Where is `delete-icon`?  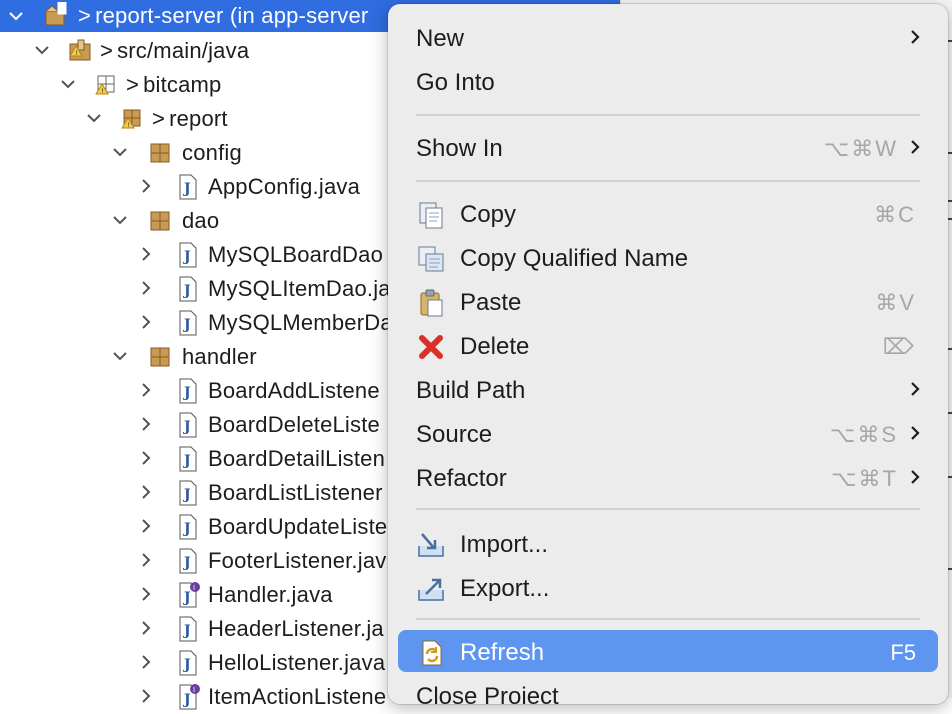
delete-icon is located at coordinates (431, 347).